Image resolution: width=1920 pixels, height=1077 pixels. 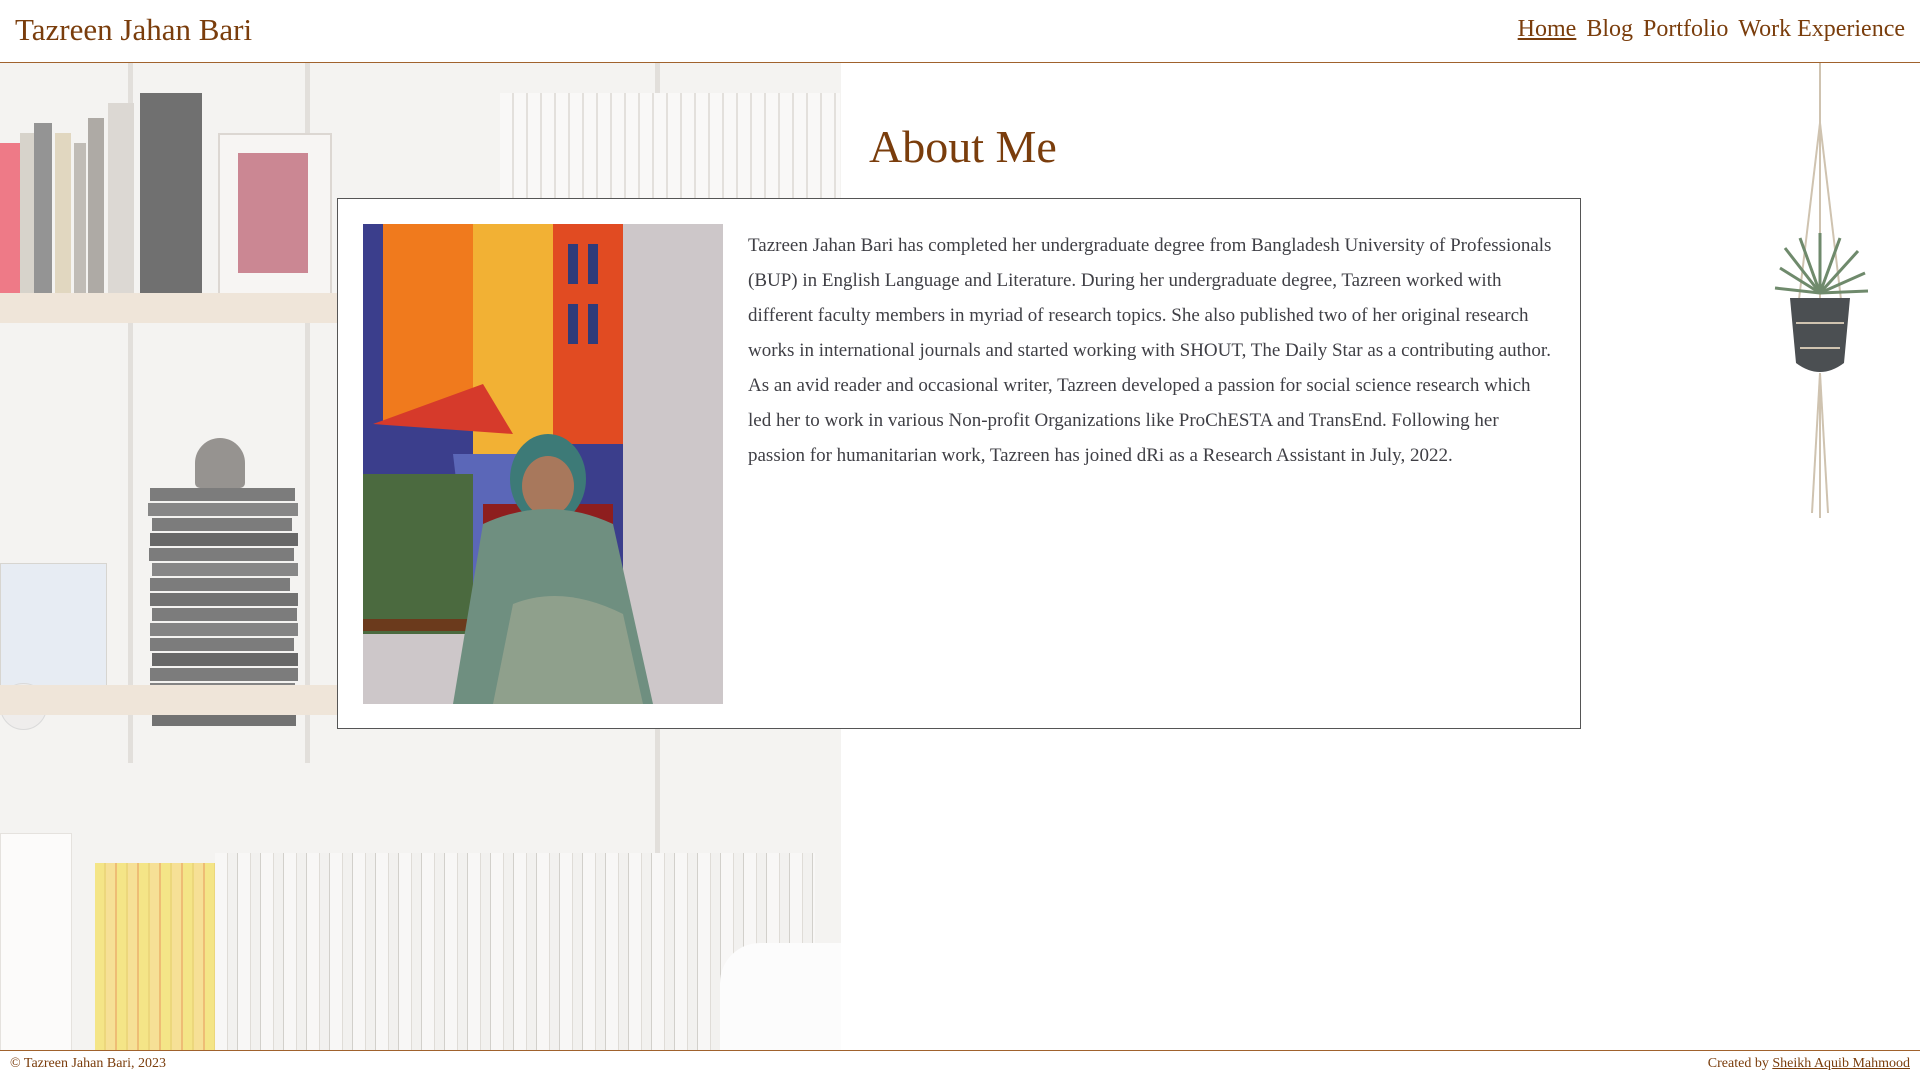 What do you see at coordinates (1547, 29) in the screenshot?
I see `nav-home-link: Home` at bounding box center [1547, 29].